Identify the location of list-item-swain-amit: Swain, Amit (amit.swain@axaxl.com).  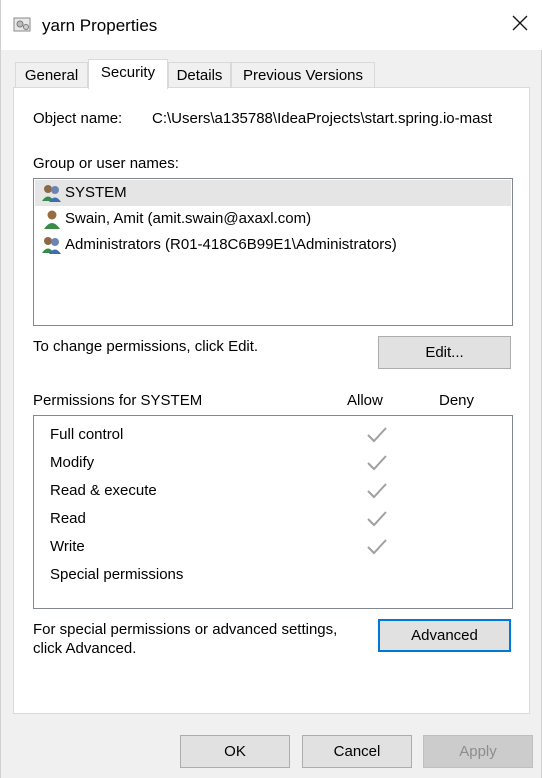
(273, 219).